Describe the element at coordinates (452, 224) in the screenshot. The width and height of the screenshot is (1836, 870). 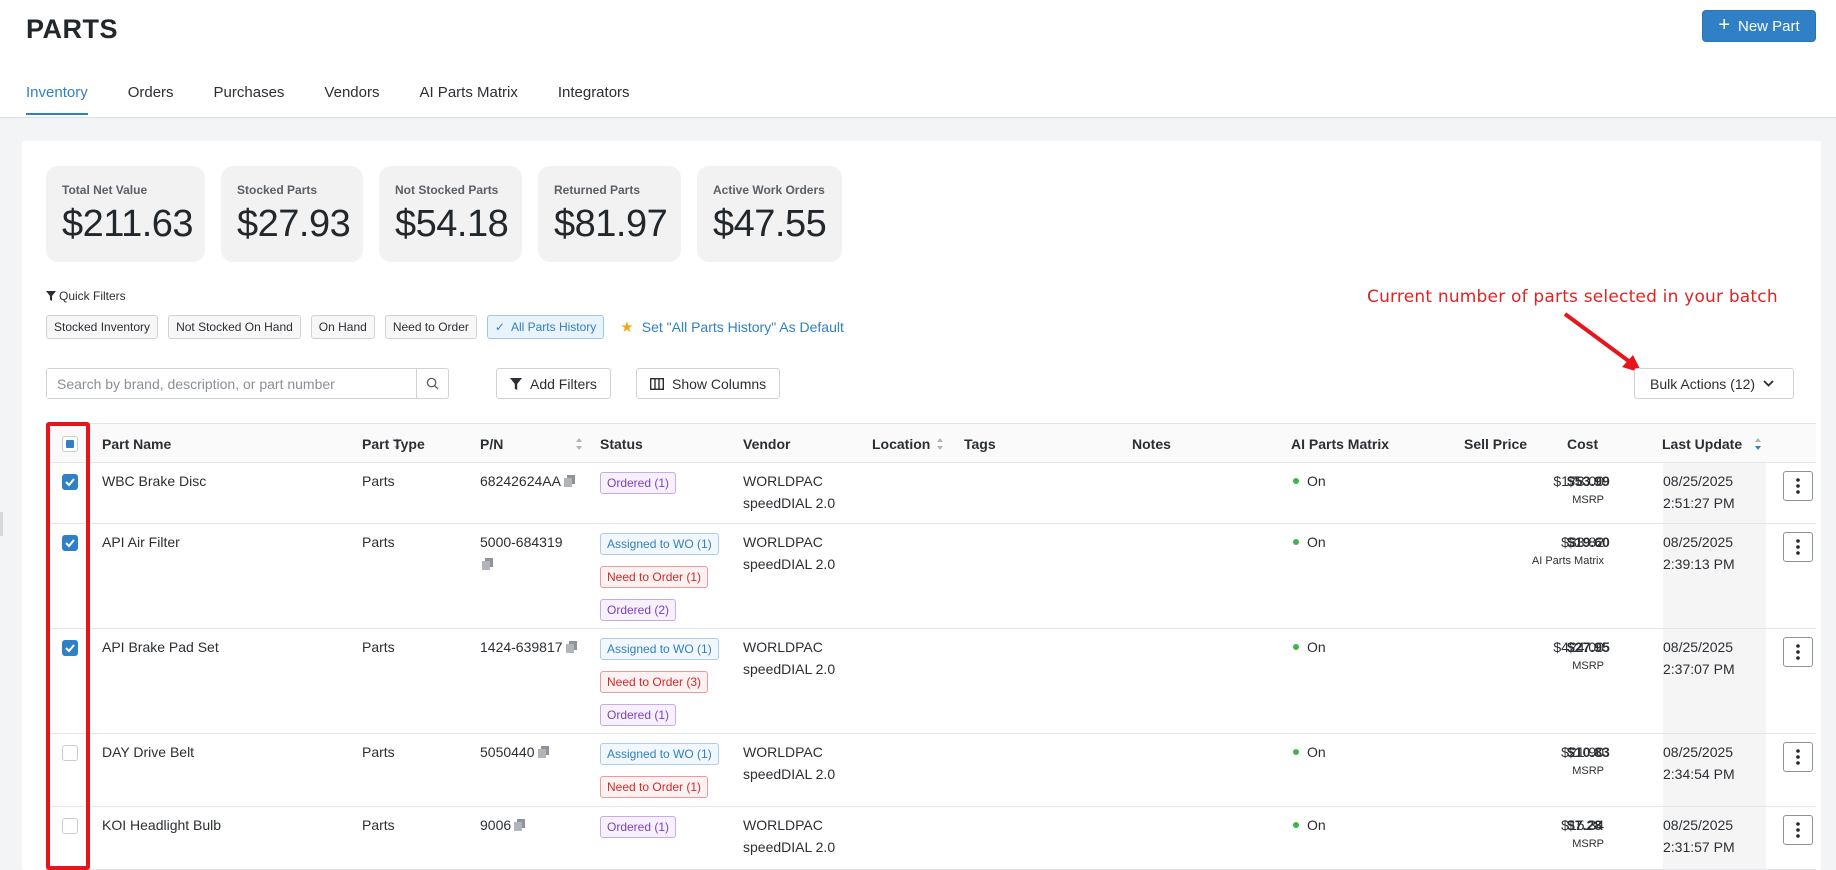
I see `stat-value: $54.18` at that location.